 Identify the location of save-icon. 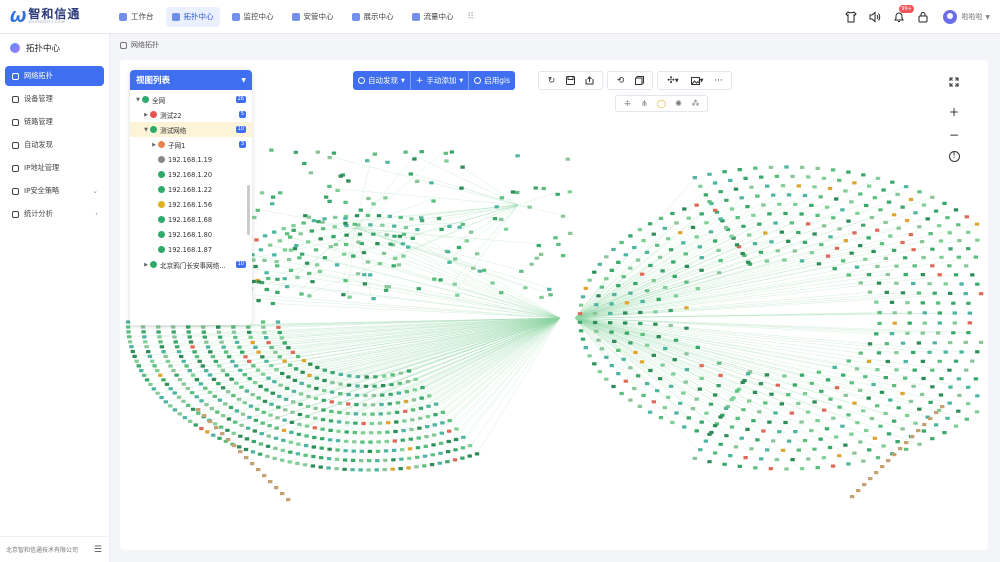
(570, 80).